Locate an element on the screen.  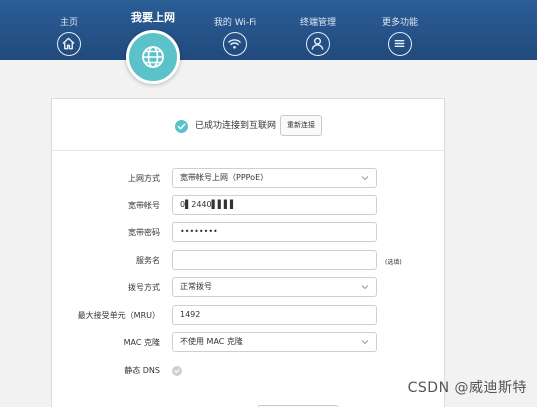
nav-item-home: 主页 is located at coordinates (69, 28).